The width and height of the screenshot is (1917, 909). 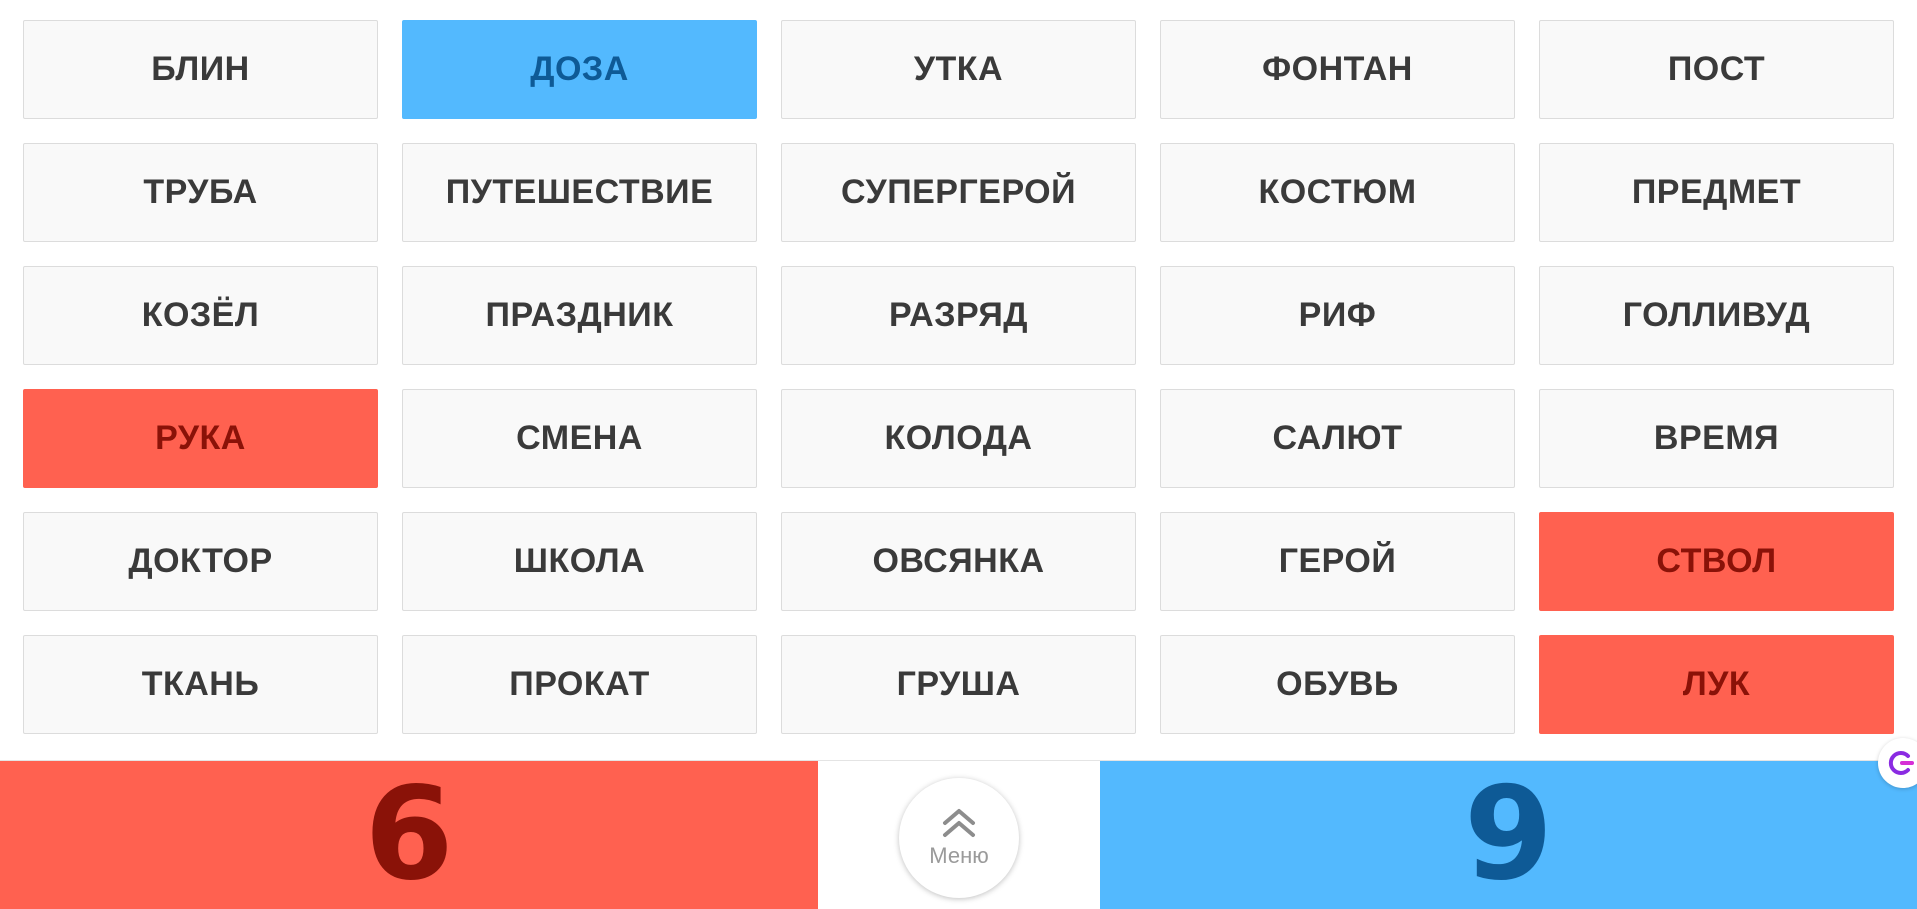 I want to click on word-card-label: ОВСЯНКА, so click(x=958, y=561).